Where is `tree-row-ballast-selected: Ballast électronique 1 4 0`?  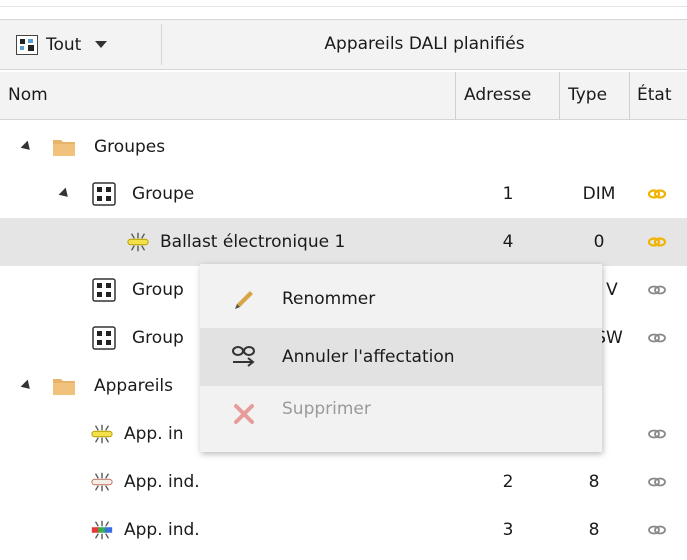 tree-row-ballast-selected: Ballast électronique 1 4 0 is located at coordinates (343, 242).